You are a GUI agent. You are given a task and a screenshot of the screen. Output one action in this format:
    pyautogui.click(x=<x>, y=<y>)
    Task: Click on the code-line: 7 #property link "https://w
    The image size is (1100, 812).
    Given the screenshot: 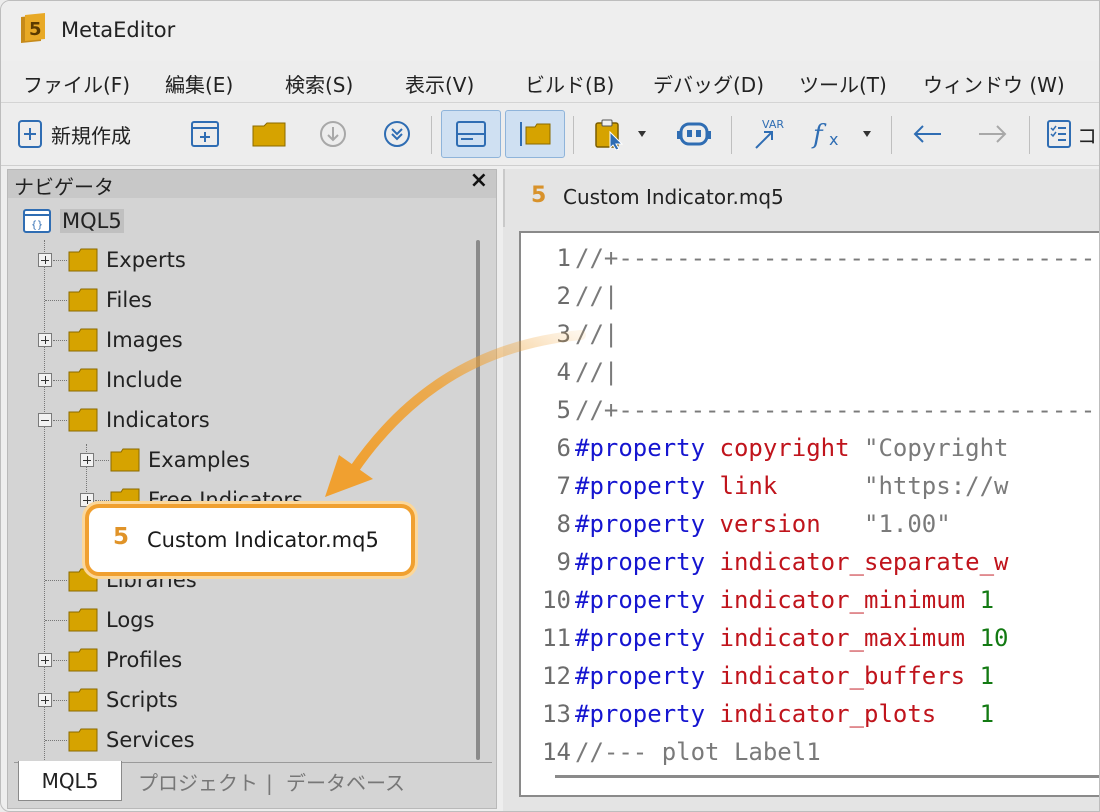 What is the action you would take?
    pyautogui.click(x=765, y=486)
    